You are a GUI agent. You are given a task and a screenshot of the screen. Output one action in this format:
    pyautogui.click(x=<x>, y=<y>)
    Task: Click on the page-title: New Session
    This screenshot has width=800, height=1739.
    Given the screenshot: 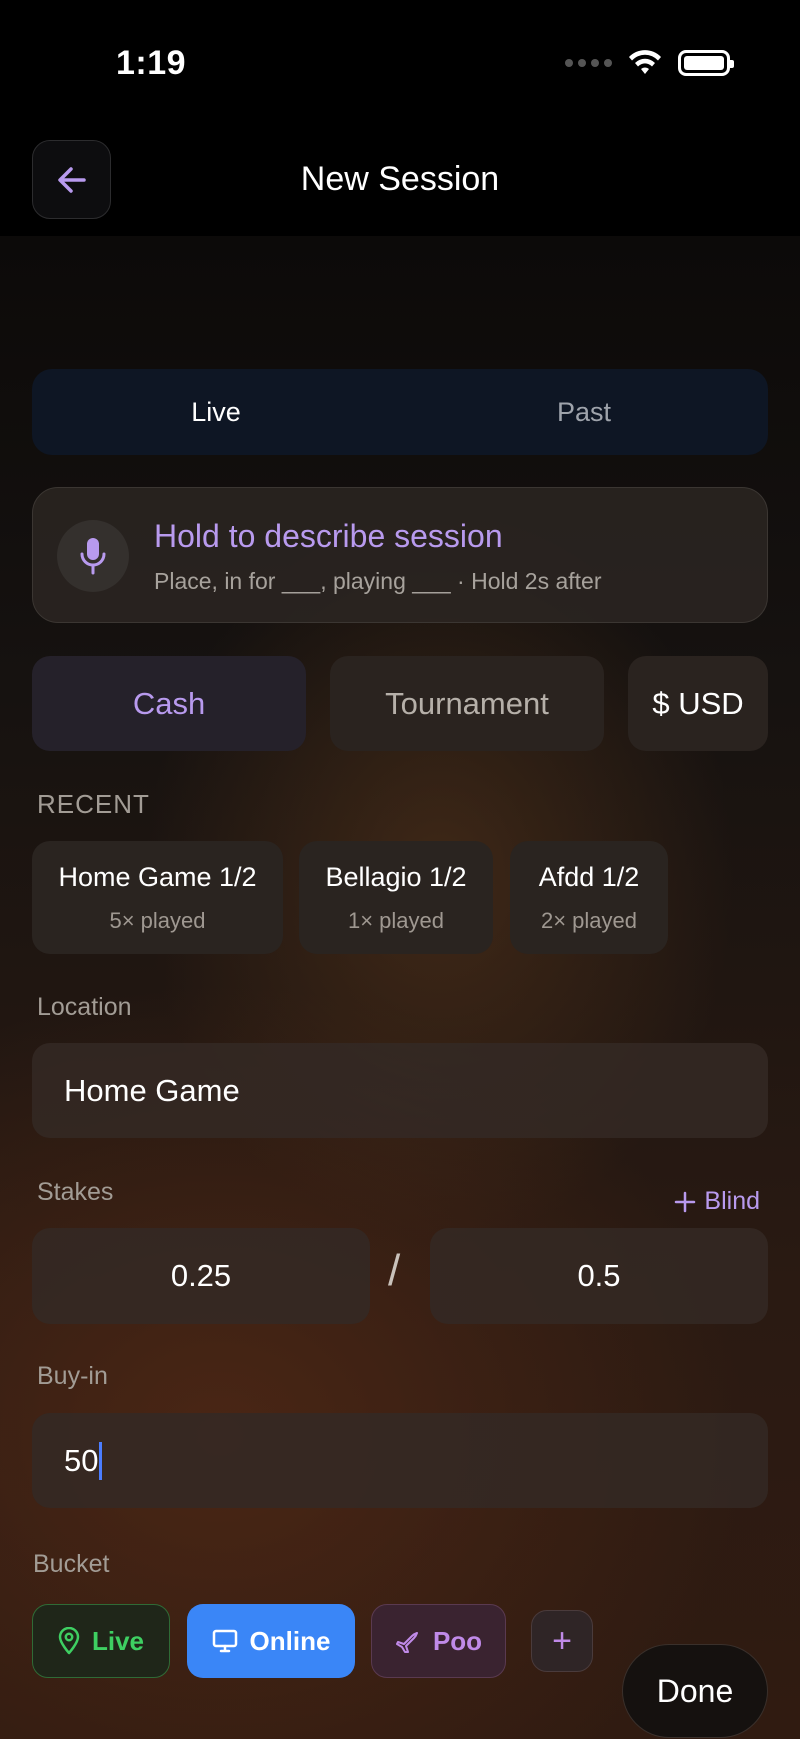 What is the action you would take?
    pyautogui.click(x=400, y=179)
    